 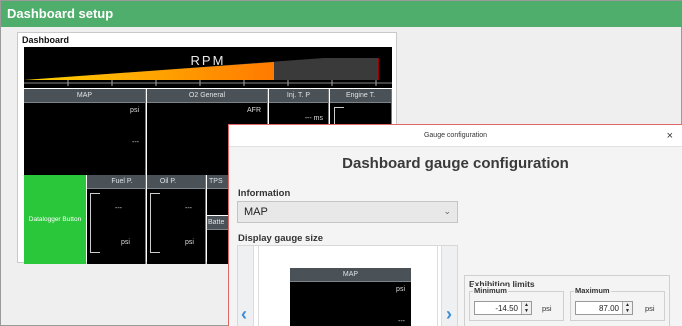 I want to click on dialog-title: Gauge configuration, so click(x=455, y=135).